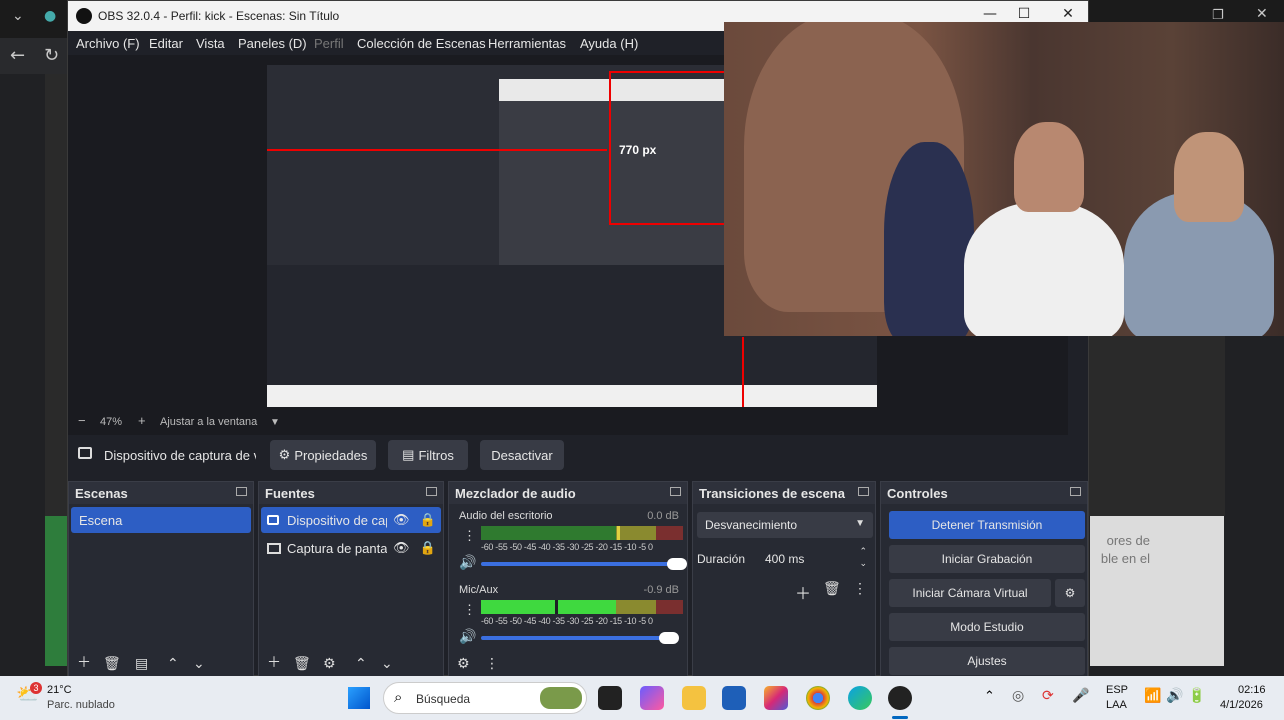 Image resolution: width=1284 pixels, height=720 pixels. I want to click on maximize-icon: ☐, so click(1024, 14).